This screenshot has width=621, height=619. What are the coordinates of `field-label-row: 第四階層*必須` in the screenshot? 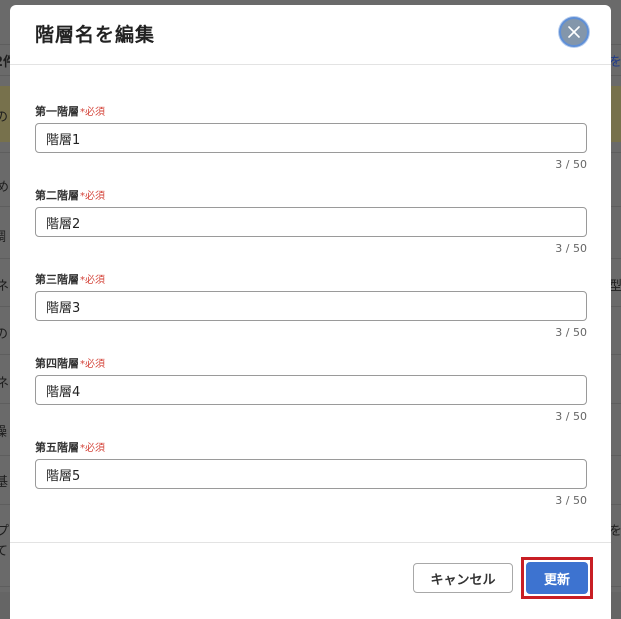 It's located at (70, 363).